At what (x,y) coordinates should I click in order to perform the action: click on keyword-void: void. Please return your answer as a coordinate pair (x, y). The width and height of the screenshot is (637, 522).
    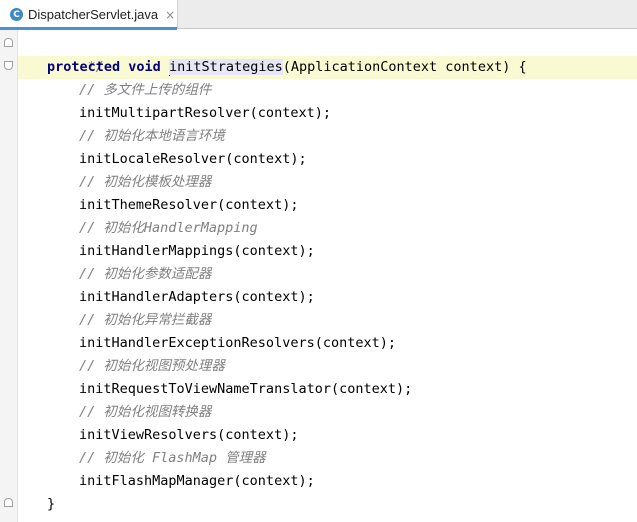
    Looking at the image, I should click on (144, 67).